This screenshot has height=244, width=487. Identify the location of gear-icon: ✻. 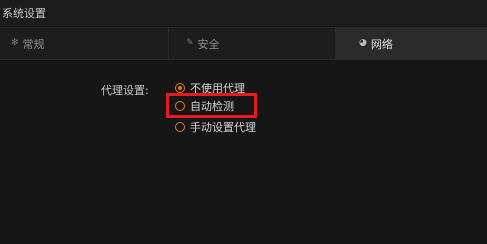
(15, 43).